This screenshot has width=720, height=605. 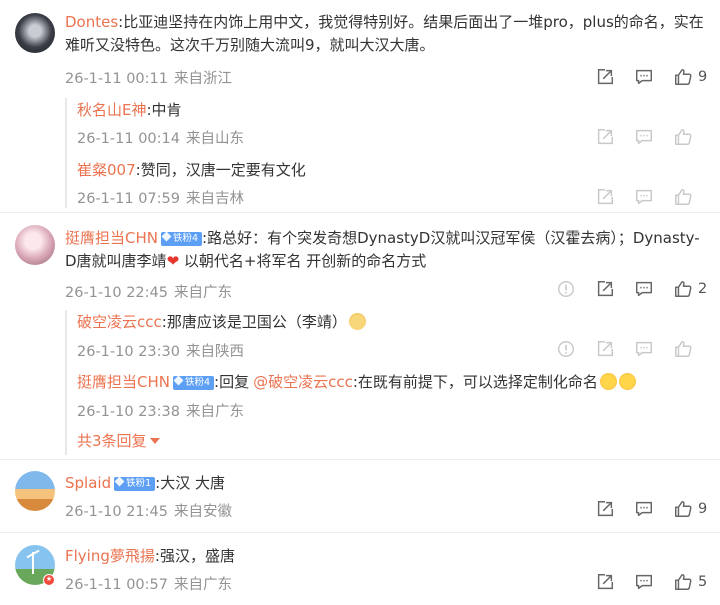 What do you see at coordinates (135, 483) in the screenshot?
I see `fan-badge: 铁粉1` at bounding box center [135, 483].